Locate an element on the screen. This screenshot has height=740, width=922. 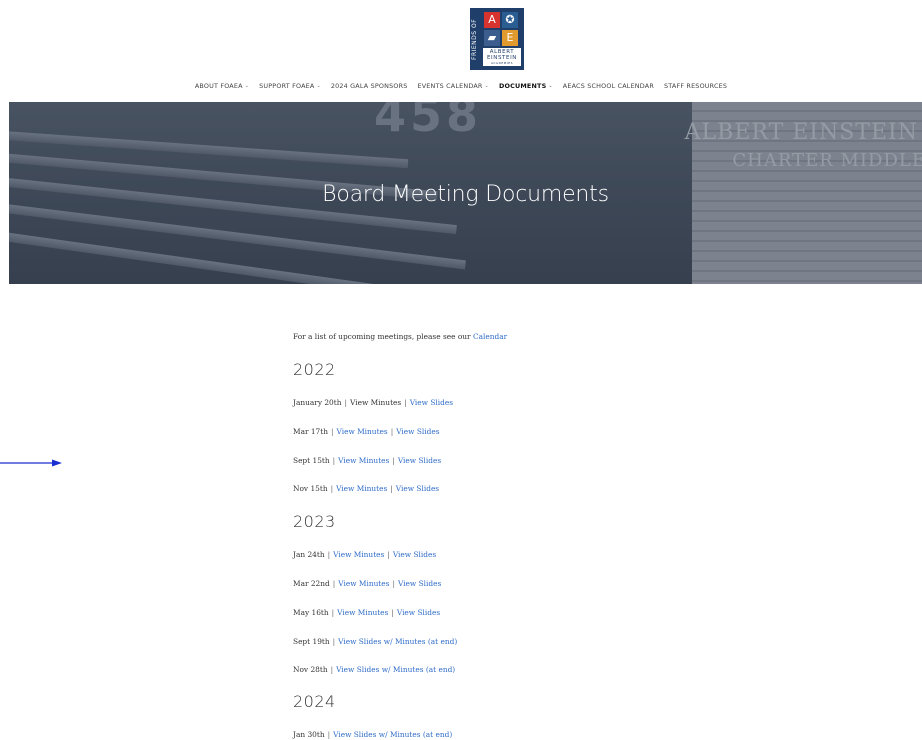
meeting-date: May 16th is located at coordinates (311, 612).